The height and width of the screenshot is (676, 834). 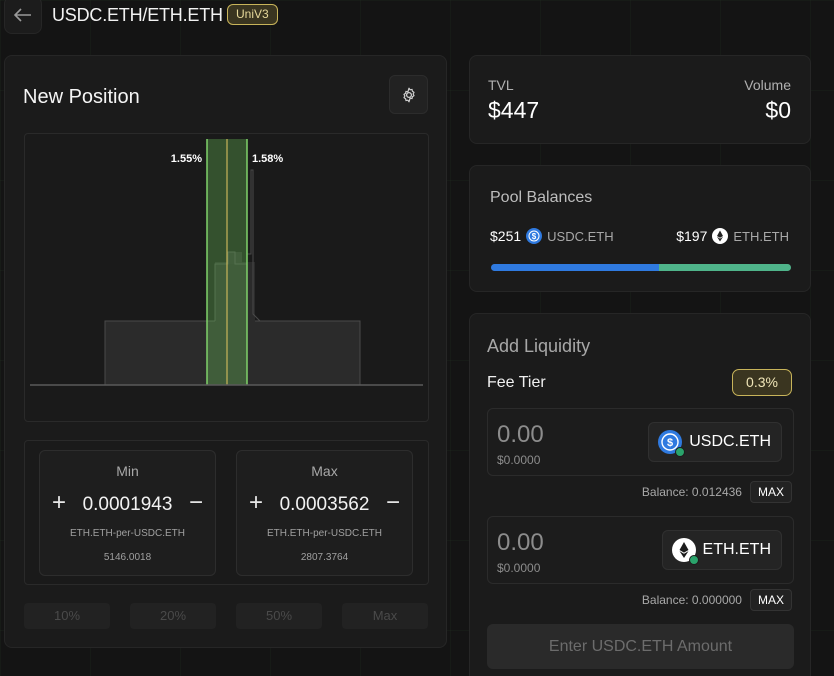 What do you see at coordinates (761, 236) in the screenshot?
I see `eth-balance-token: ETH.ETH` at bounding box center [761, 236].